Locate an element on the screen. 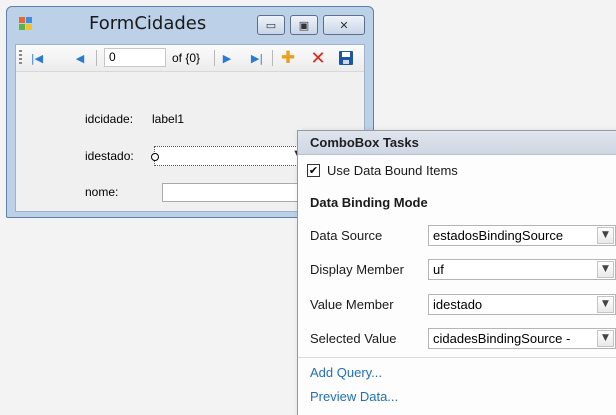 This screenshot has height=415, width=616. close-icon: ✕ is located at coordinates (344, 25).